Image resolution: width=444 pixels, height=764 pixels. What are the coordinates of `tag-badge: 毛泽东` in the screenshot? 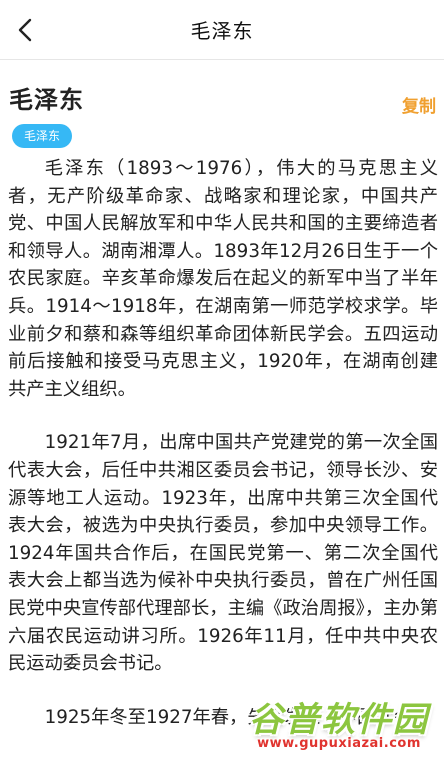 It's located at (42, 136).